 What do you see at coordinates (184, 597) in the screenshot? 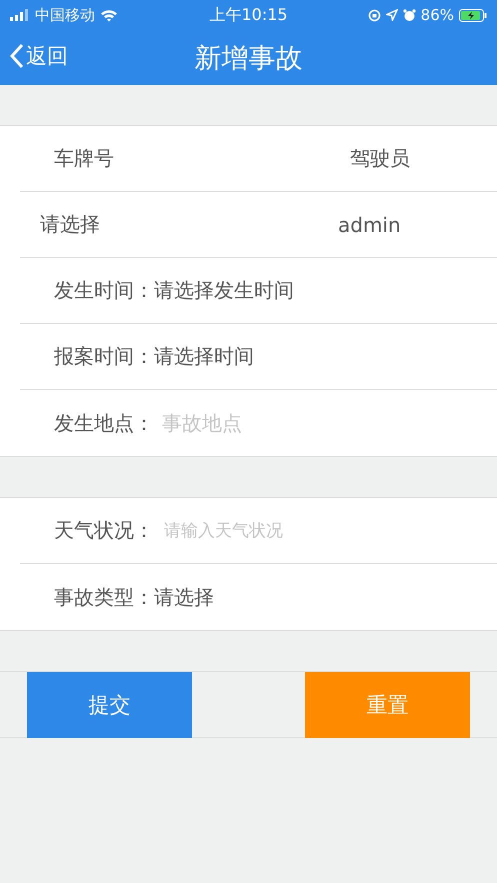
I see `picker-value: 请选择` at bounding box center [184, 597].